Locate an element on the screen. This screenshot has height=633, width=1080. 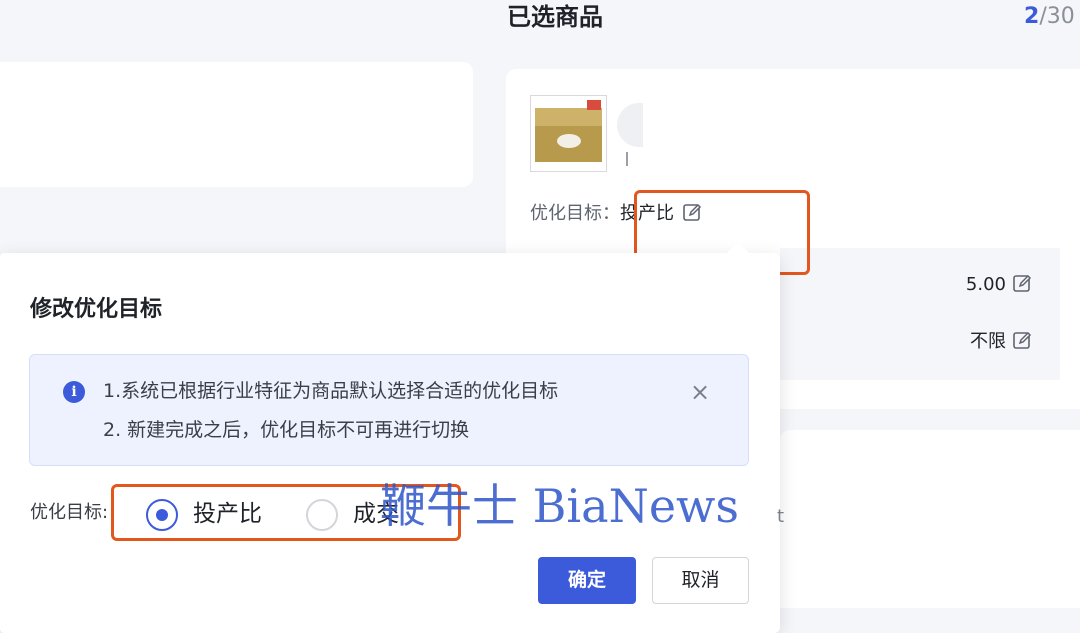
metric-bid-value: 5.00 is located at coordinates (985, 284).